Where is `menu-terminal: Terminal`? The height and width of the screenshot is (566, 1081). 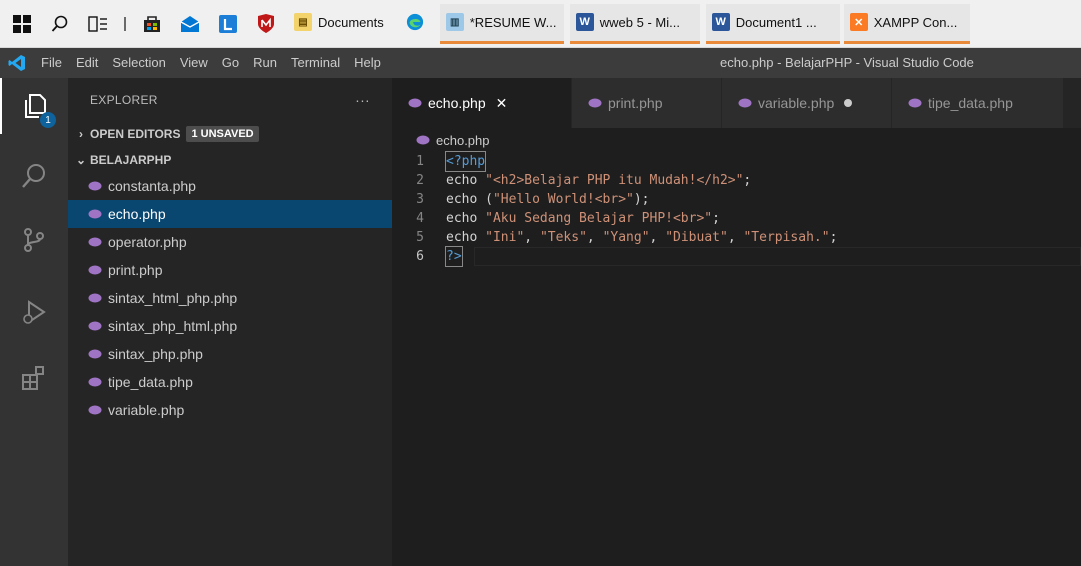
menu-terminal: Terminal is located at coordinates (315, 63).